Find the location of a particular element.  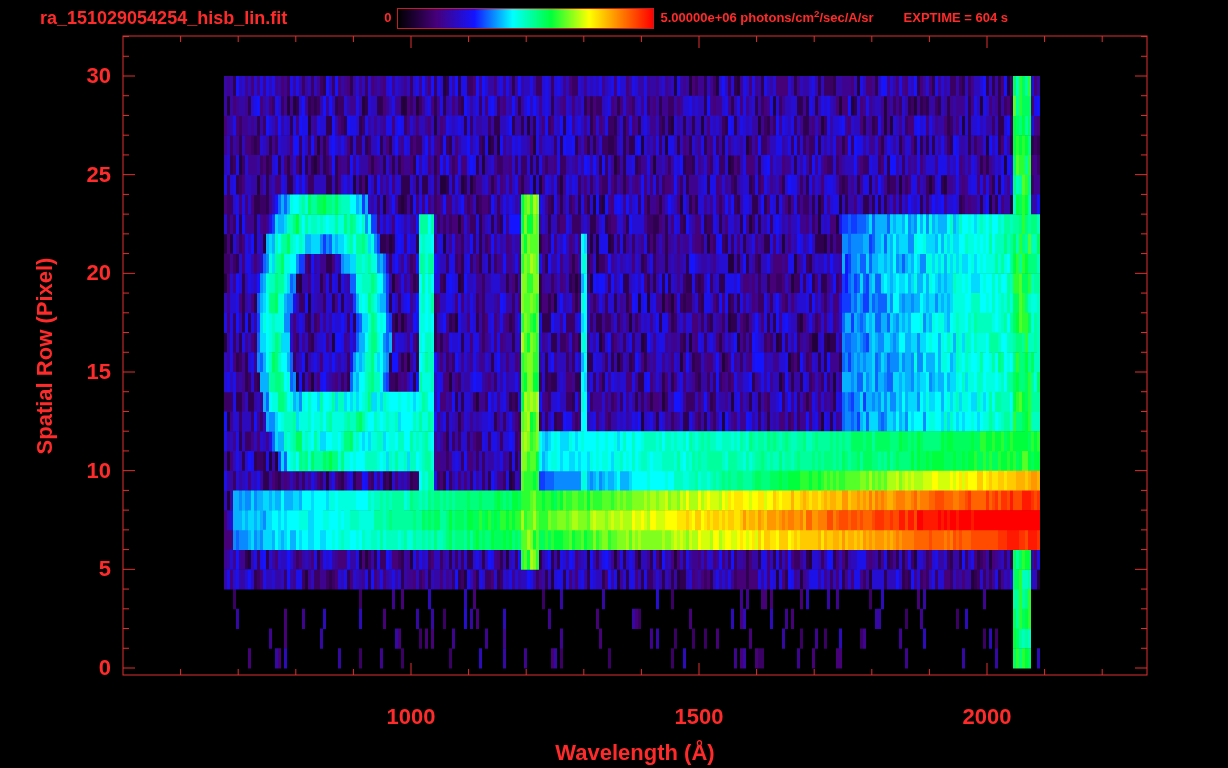

x-tick-label: 2000 is located at coordinates (987, 717).